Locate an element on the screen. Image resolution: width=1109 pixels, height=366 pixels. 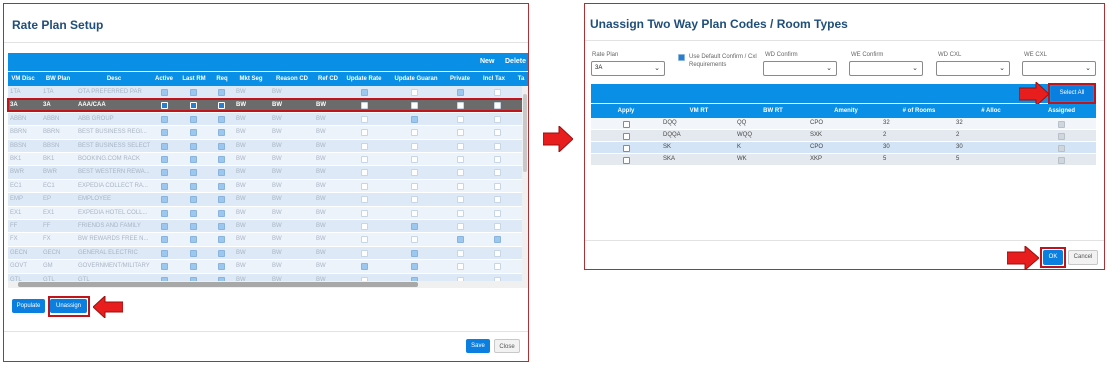
table-row: FX FX BW REWARDS FREE N... BW BW BW is located at coordinates (265, 240).